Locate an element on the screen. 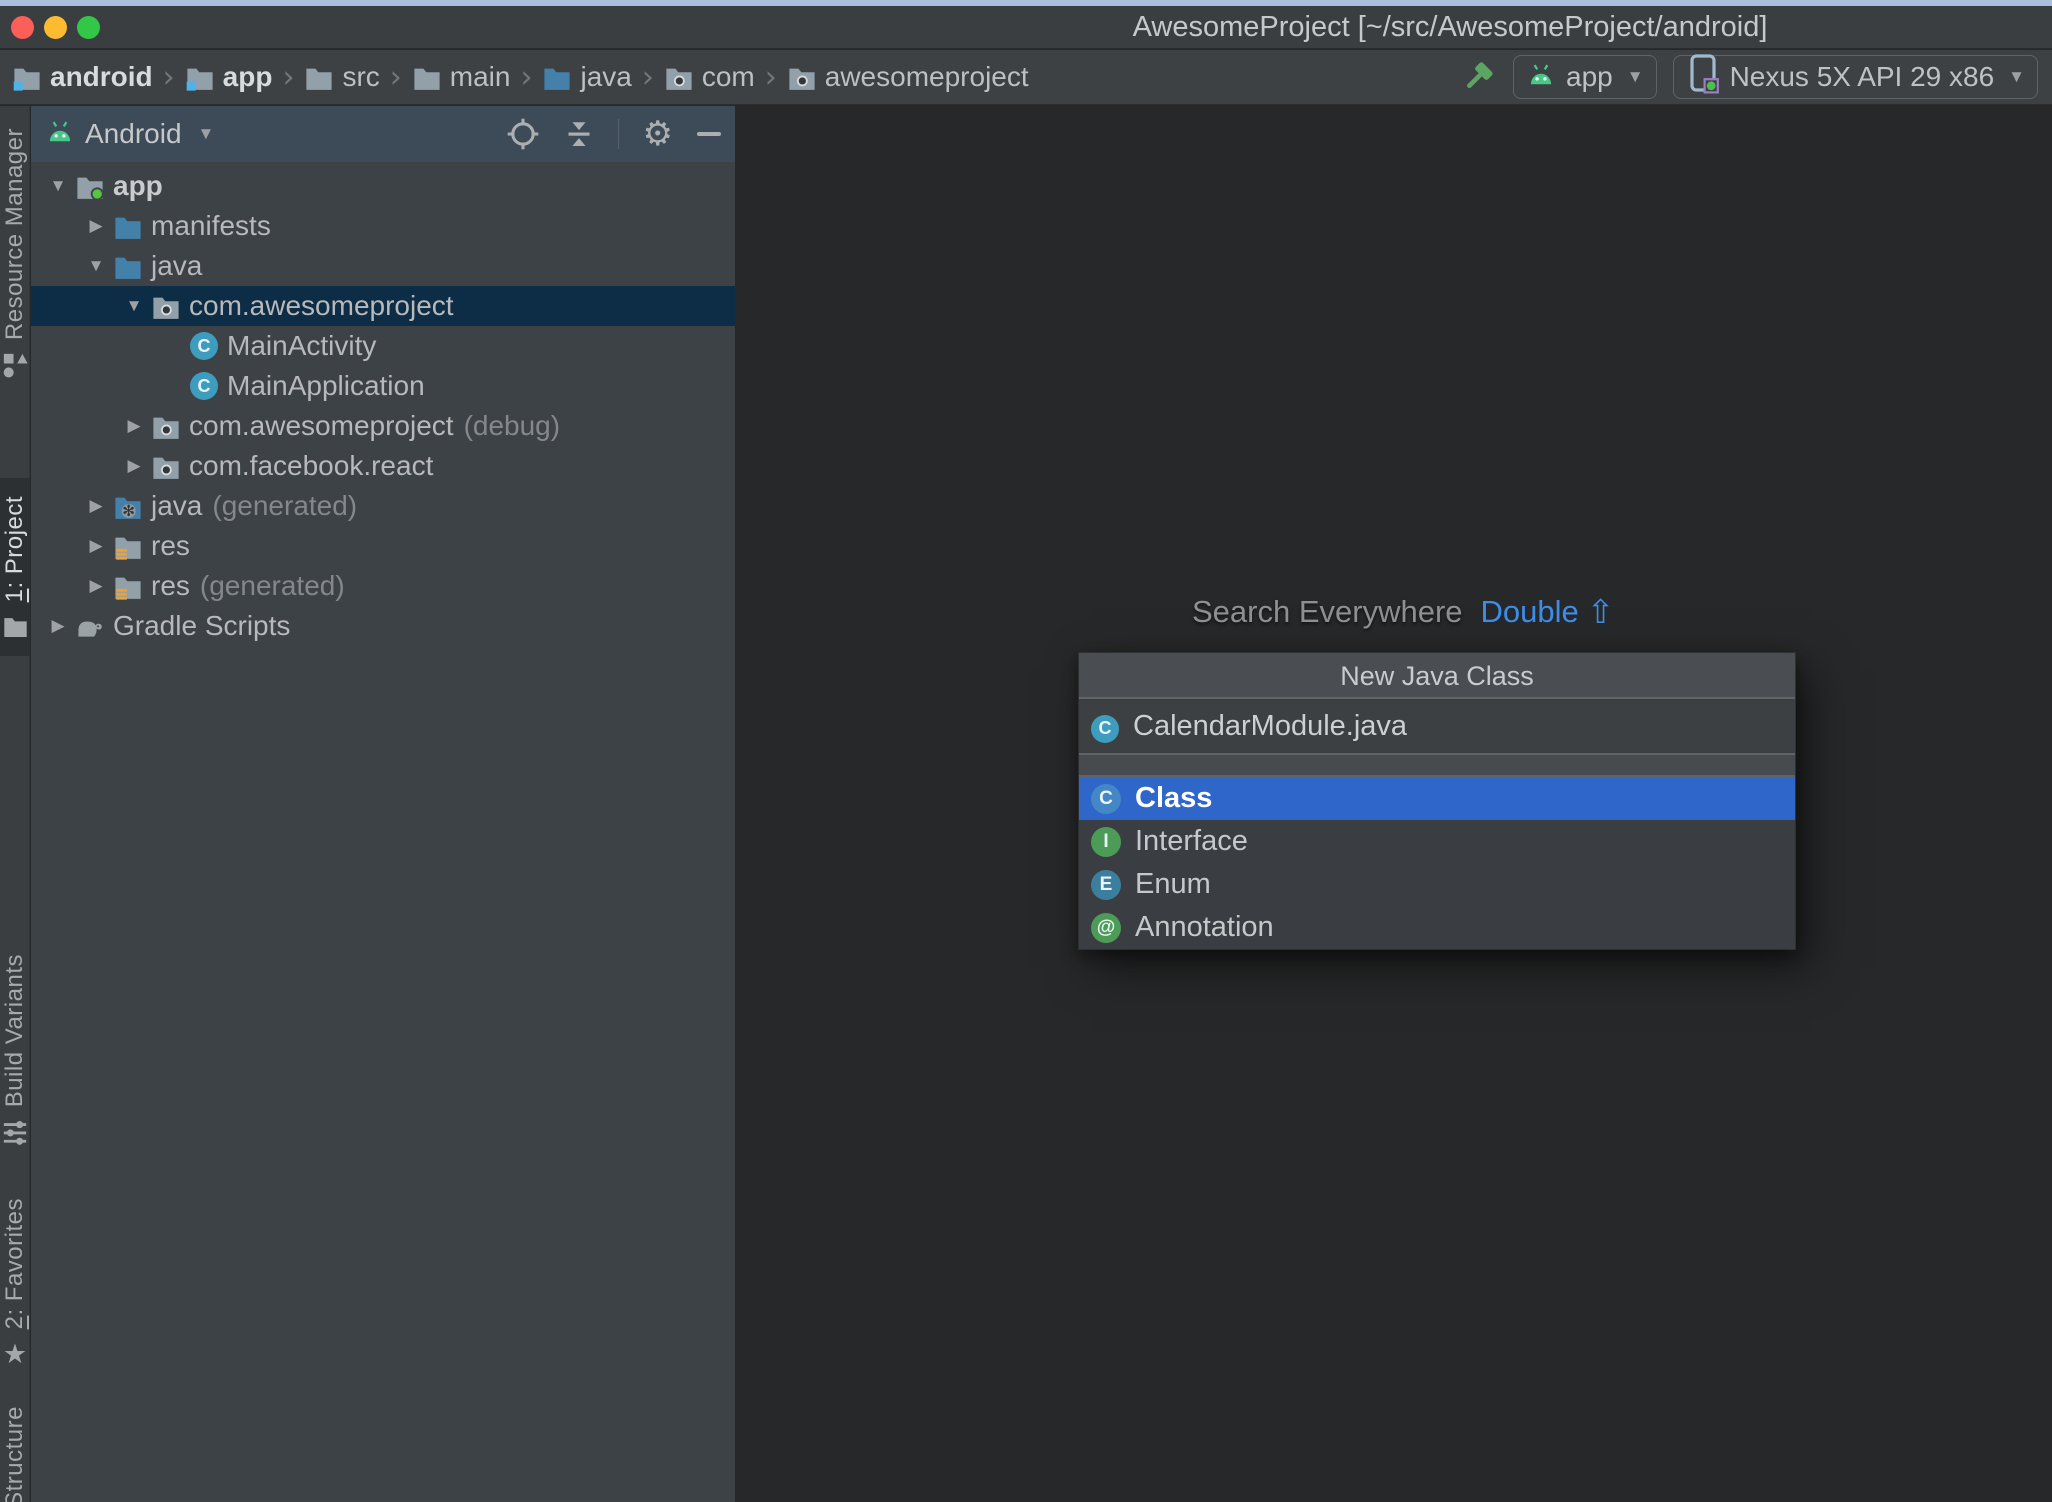  tool-window-button-label: 7: Structure is located at coordinates (14, 1454).